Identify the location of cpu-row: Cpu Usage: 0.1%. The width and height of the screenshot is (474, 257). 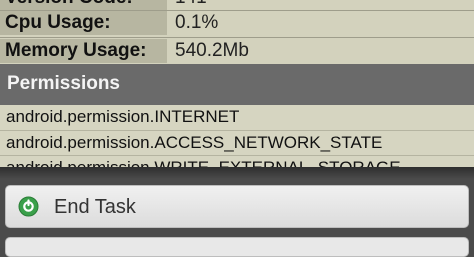
(237, 23).